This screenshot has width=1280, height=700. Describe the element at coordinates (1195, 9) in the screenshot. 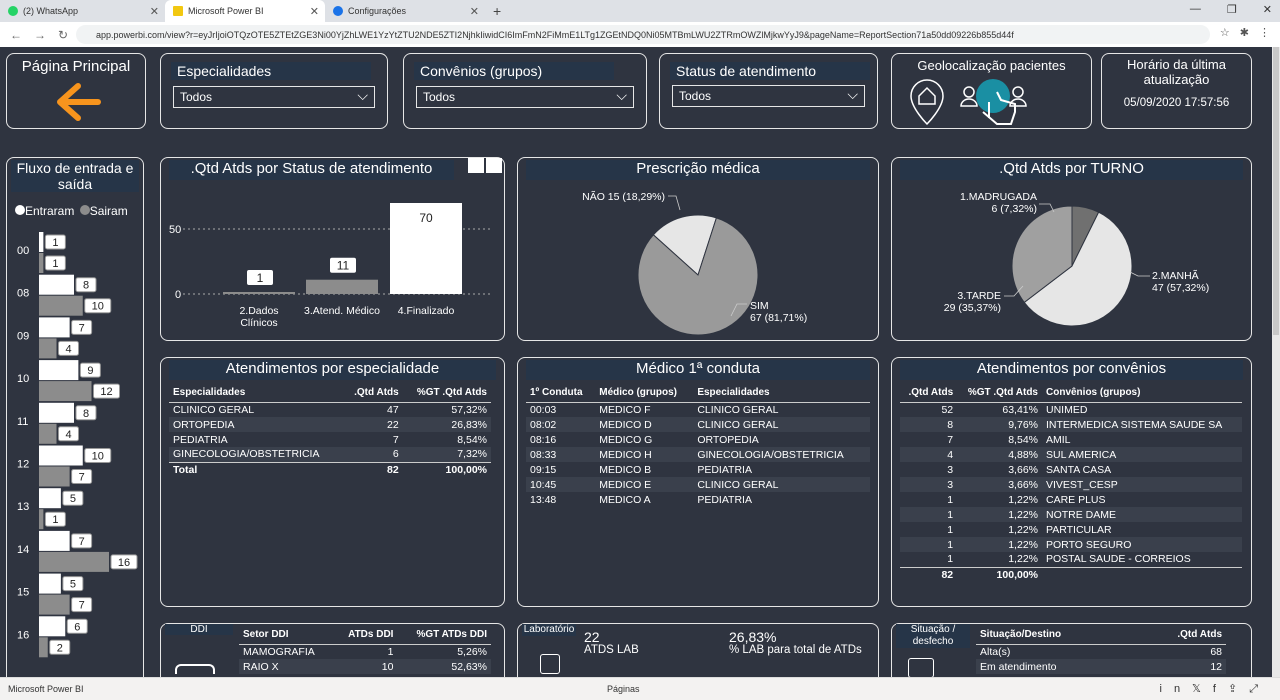

I see `minimize-icon: —` at that location.